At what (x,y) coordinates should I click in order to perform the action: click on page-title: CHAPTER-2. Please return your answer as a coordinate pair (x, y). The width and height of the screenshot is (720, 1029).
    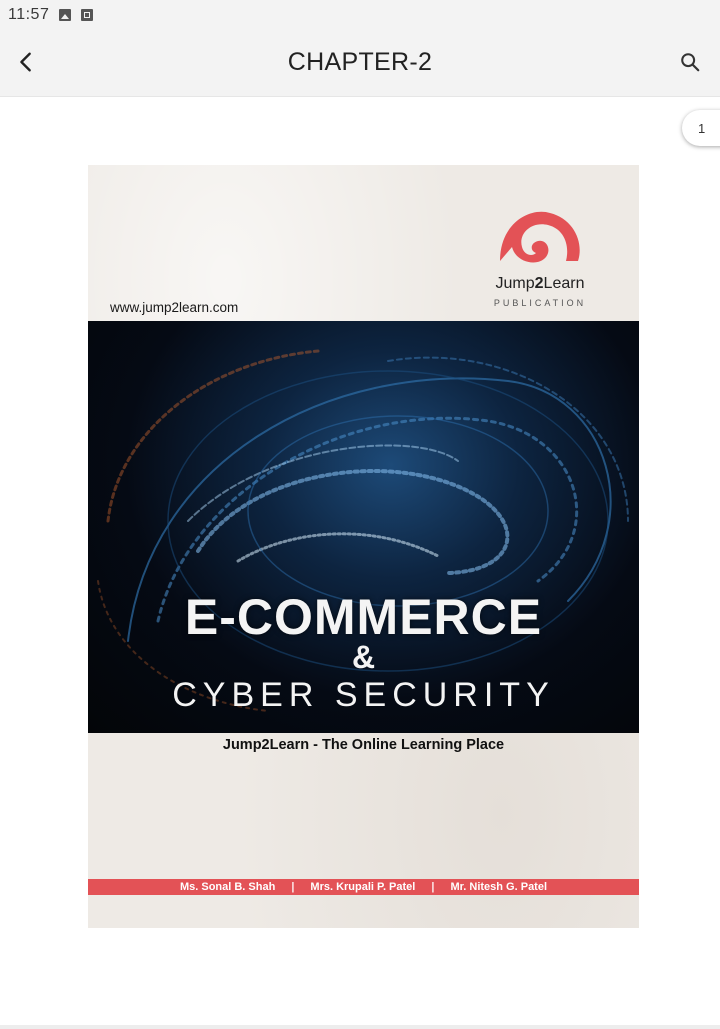
    Looking at the image, I should click on (360, 62).